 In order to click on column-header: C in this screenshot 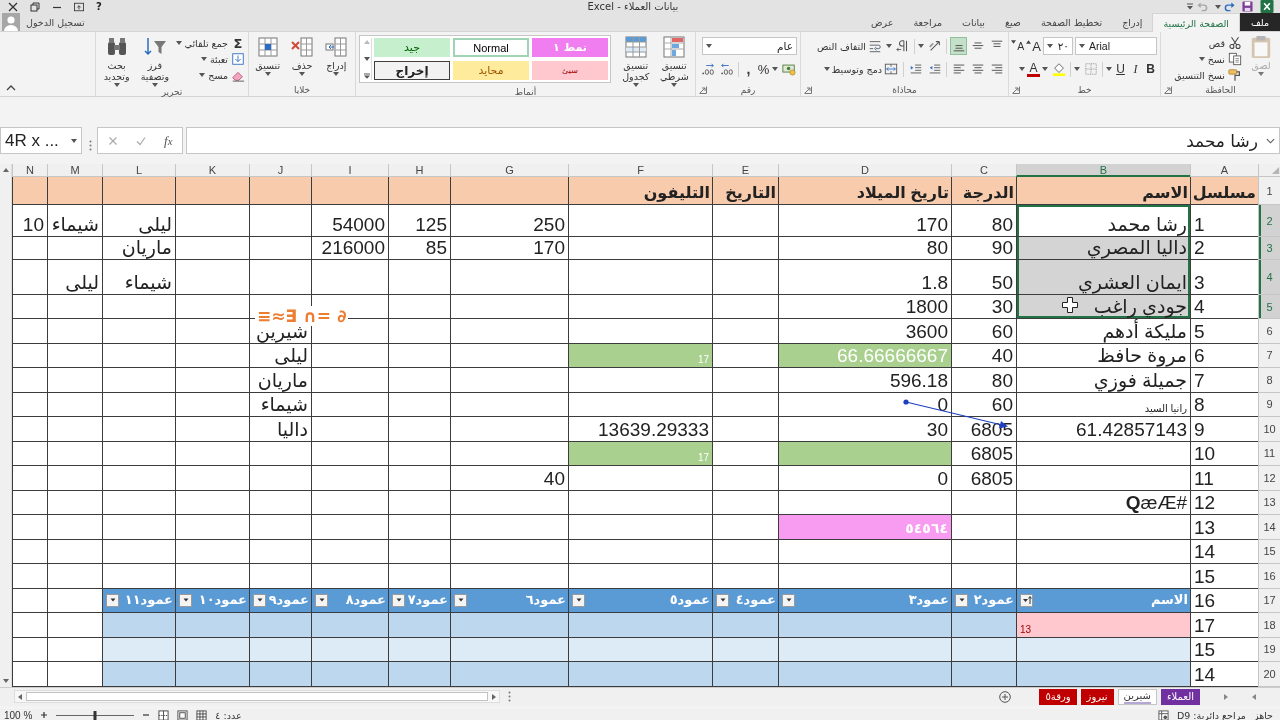, I will do `click(983, 170)`.